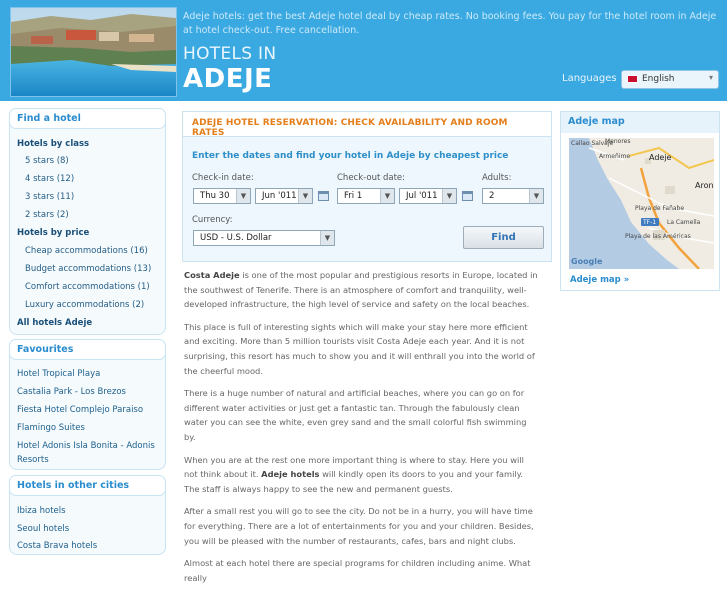 This screenshot has width=727, height=593. What do you see at coordinates (49, 197) in the screenshot?
I see `class-3-stars-link: 3 stars (11)` at bounding box center [49, 197].